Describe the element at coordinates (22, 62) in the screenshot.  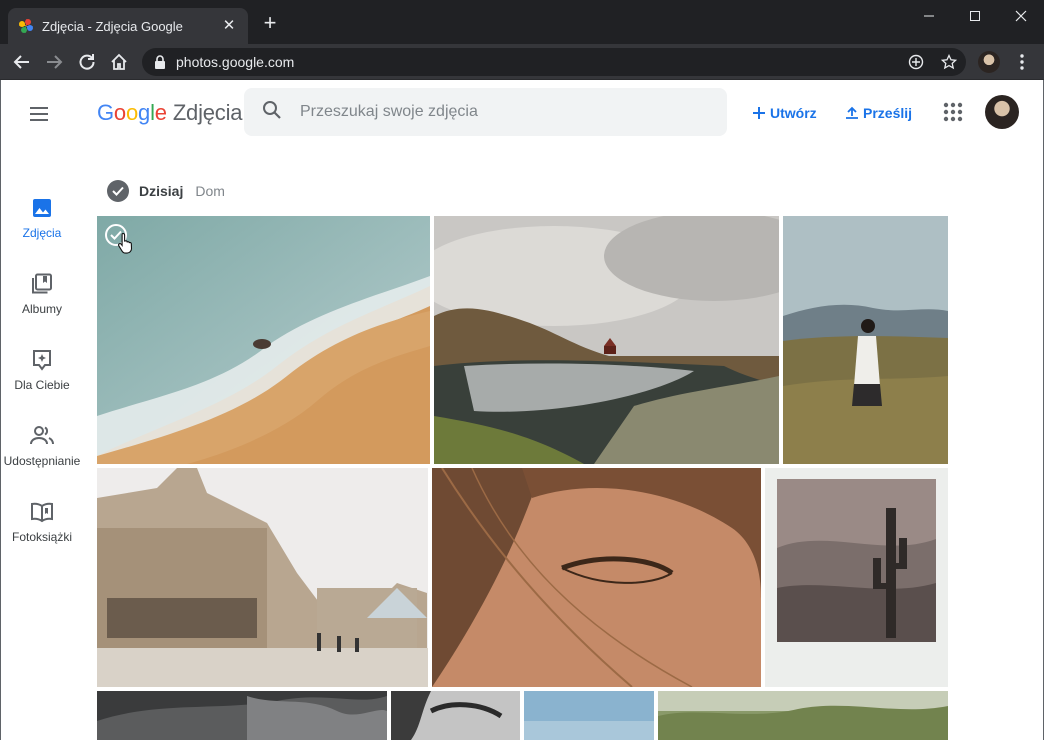
I see `back-icon` at that location.